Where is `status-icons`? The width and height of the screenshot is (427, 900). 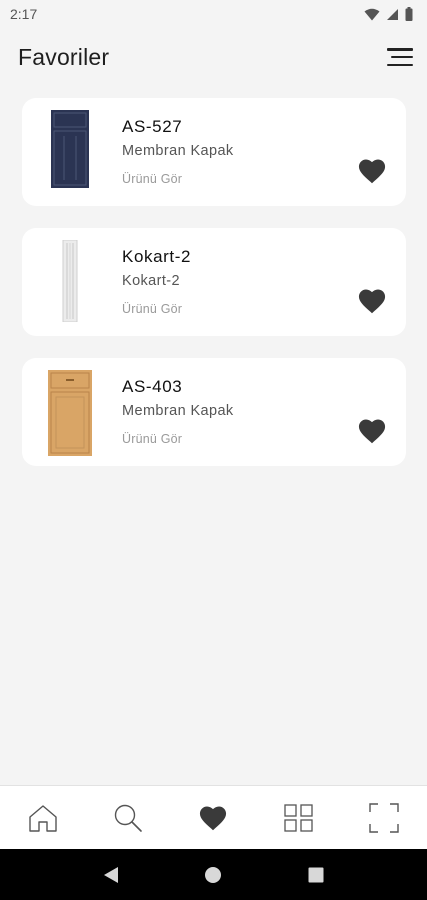
status-icons is located at coordinates (388, 14).